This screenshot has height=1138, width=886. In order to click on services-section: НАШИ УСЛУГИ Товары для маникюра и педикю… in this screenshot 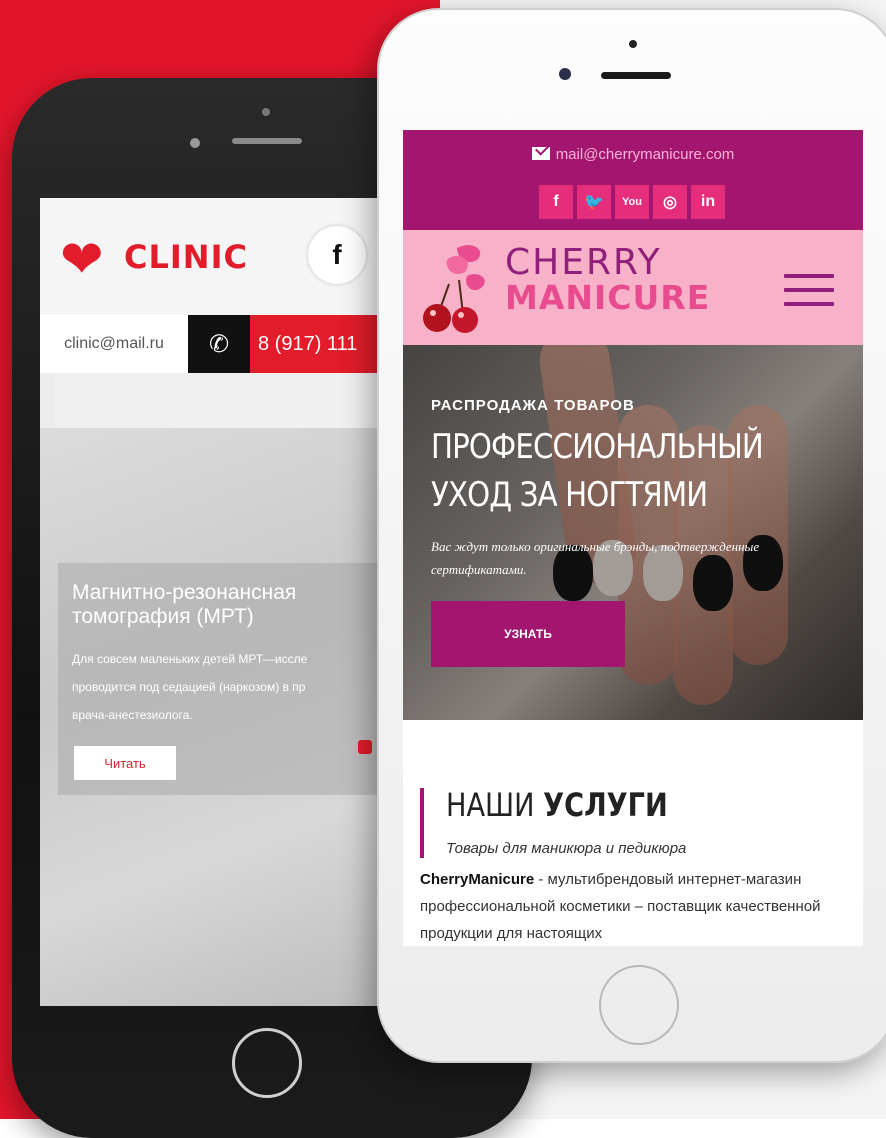, I will do `click(633, 833)`.